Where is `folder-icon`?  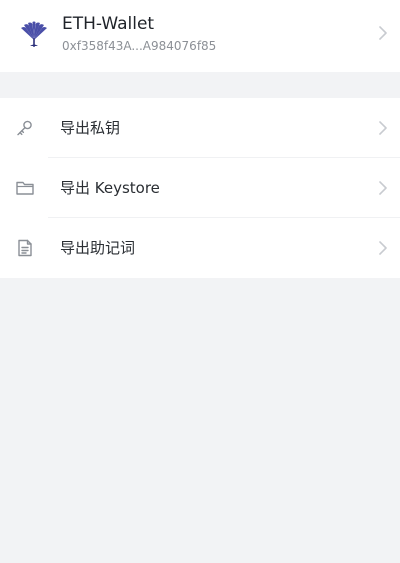
folder-icon is located at coordinates (25, 188).